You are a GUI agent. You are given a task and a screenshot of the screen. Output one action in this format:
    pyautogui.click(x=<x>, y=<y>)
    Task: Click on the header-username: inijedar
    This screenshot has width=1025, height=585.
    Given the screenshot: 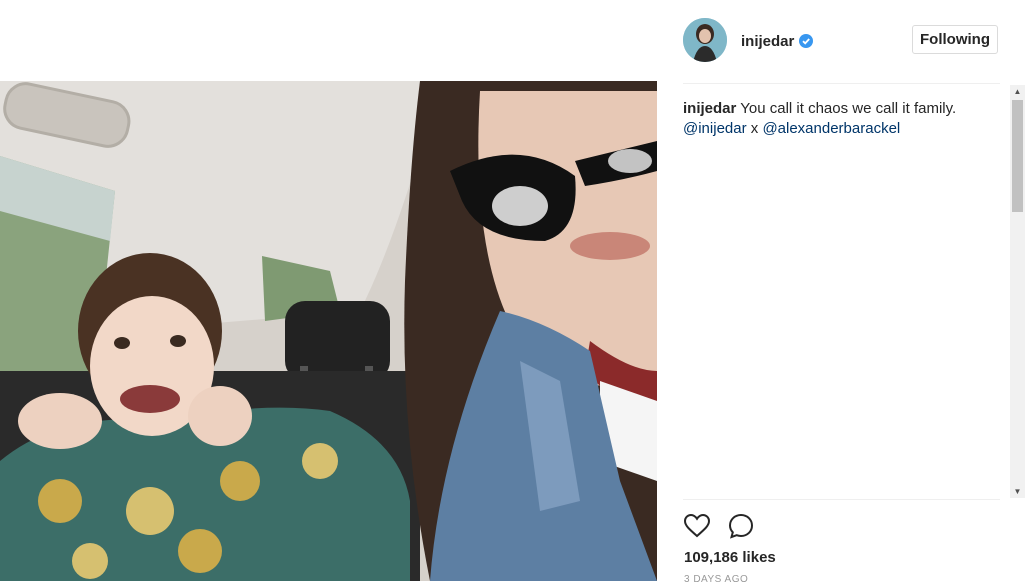 What is the action you would take?
    pyautogui.click(x=767, y=41)
    